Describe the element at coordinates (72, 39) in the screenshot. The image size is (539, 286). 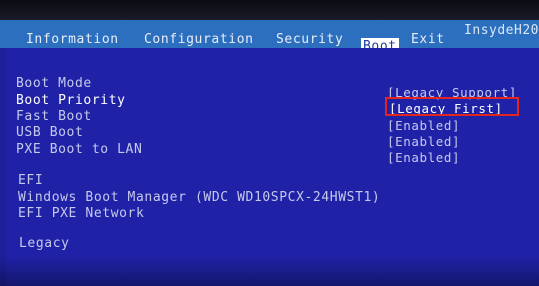
I see `tab-information: Information` at that location.